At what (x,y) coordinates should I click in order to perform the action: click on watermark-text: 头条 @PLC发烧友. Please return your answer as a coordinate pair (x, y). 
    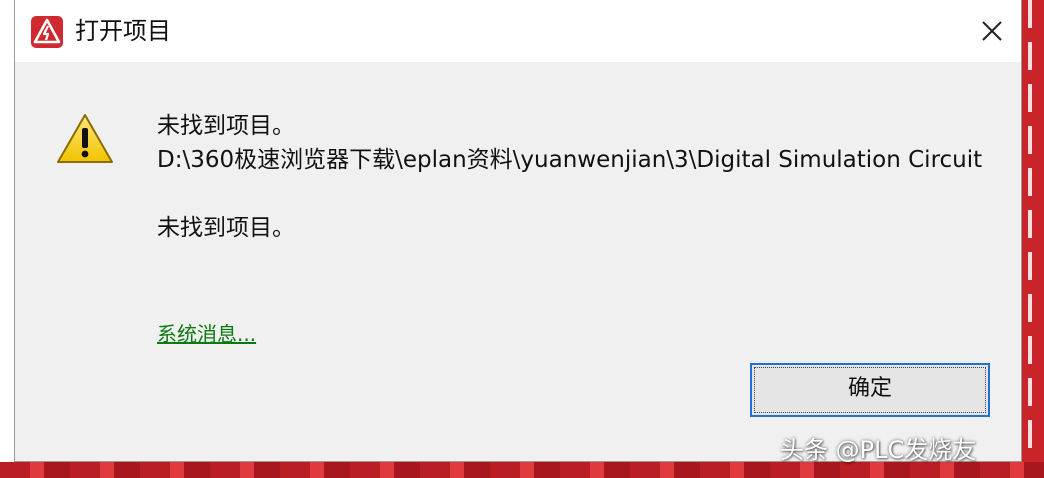
    Looking at the image, I should click on (878, 450).